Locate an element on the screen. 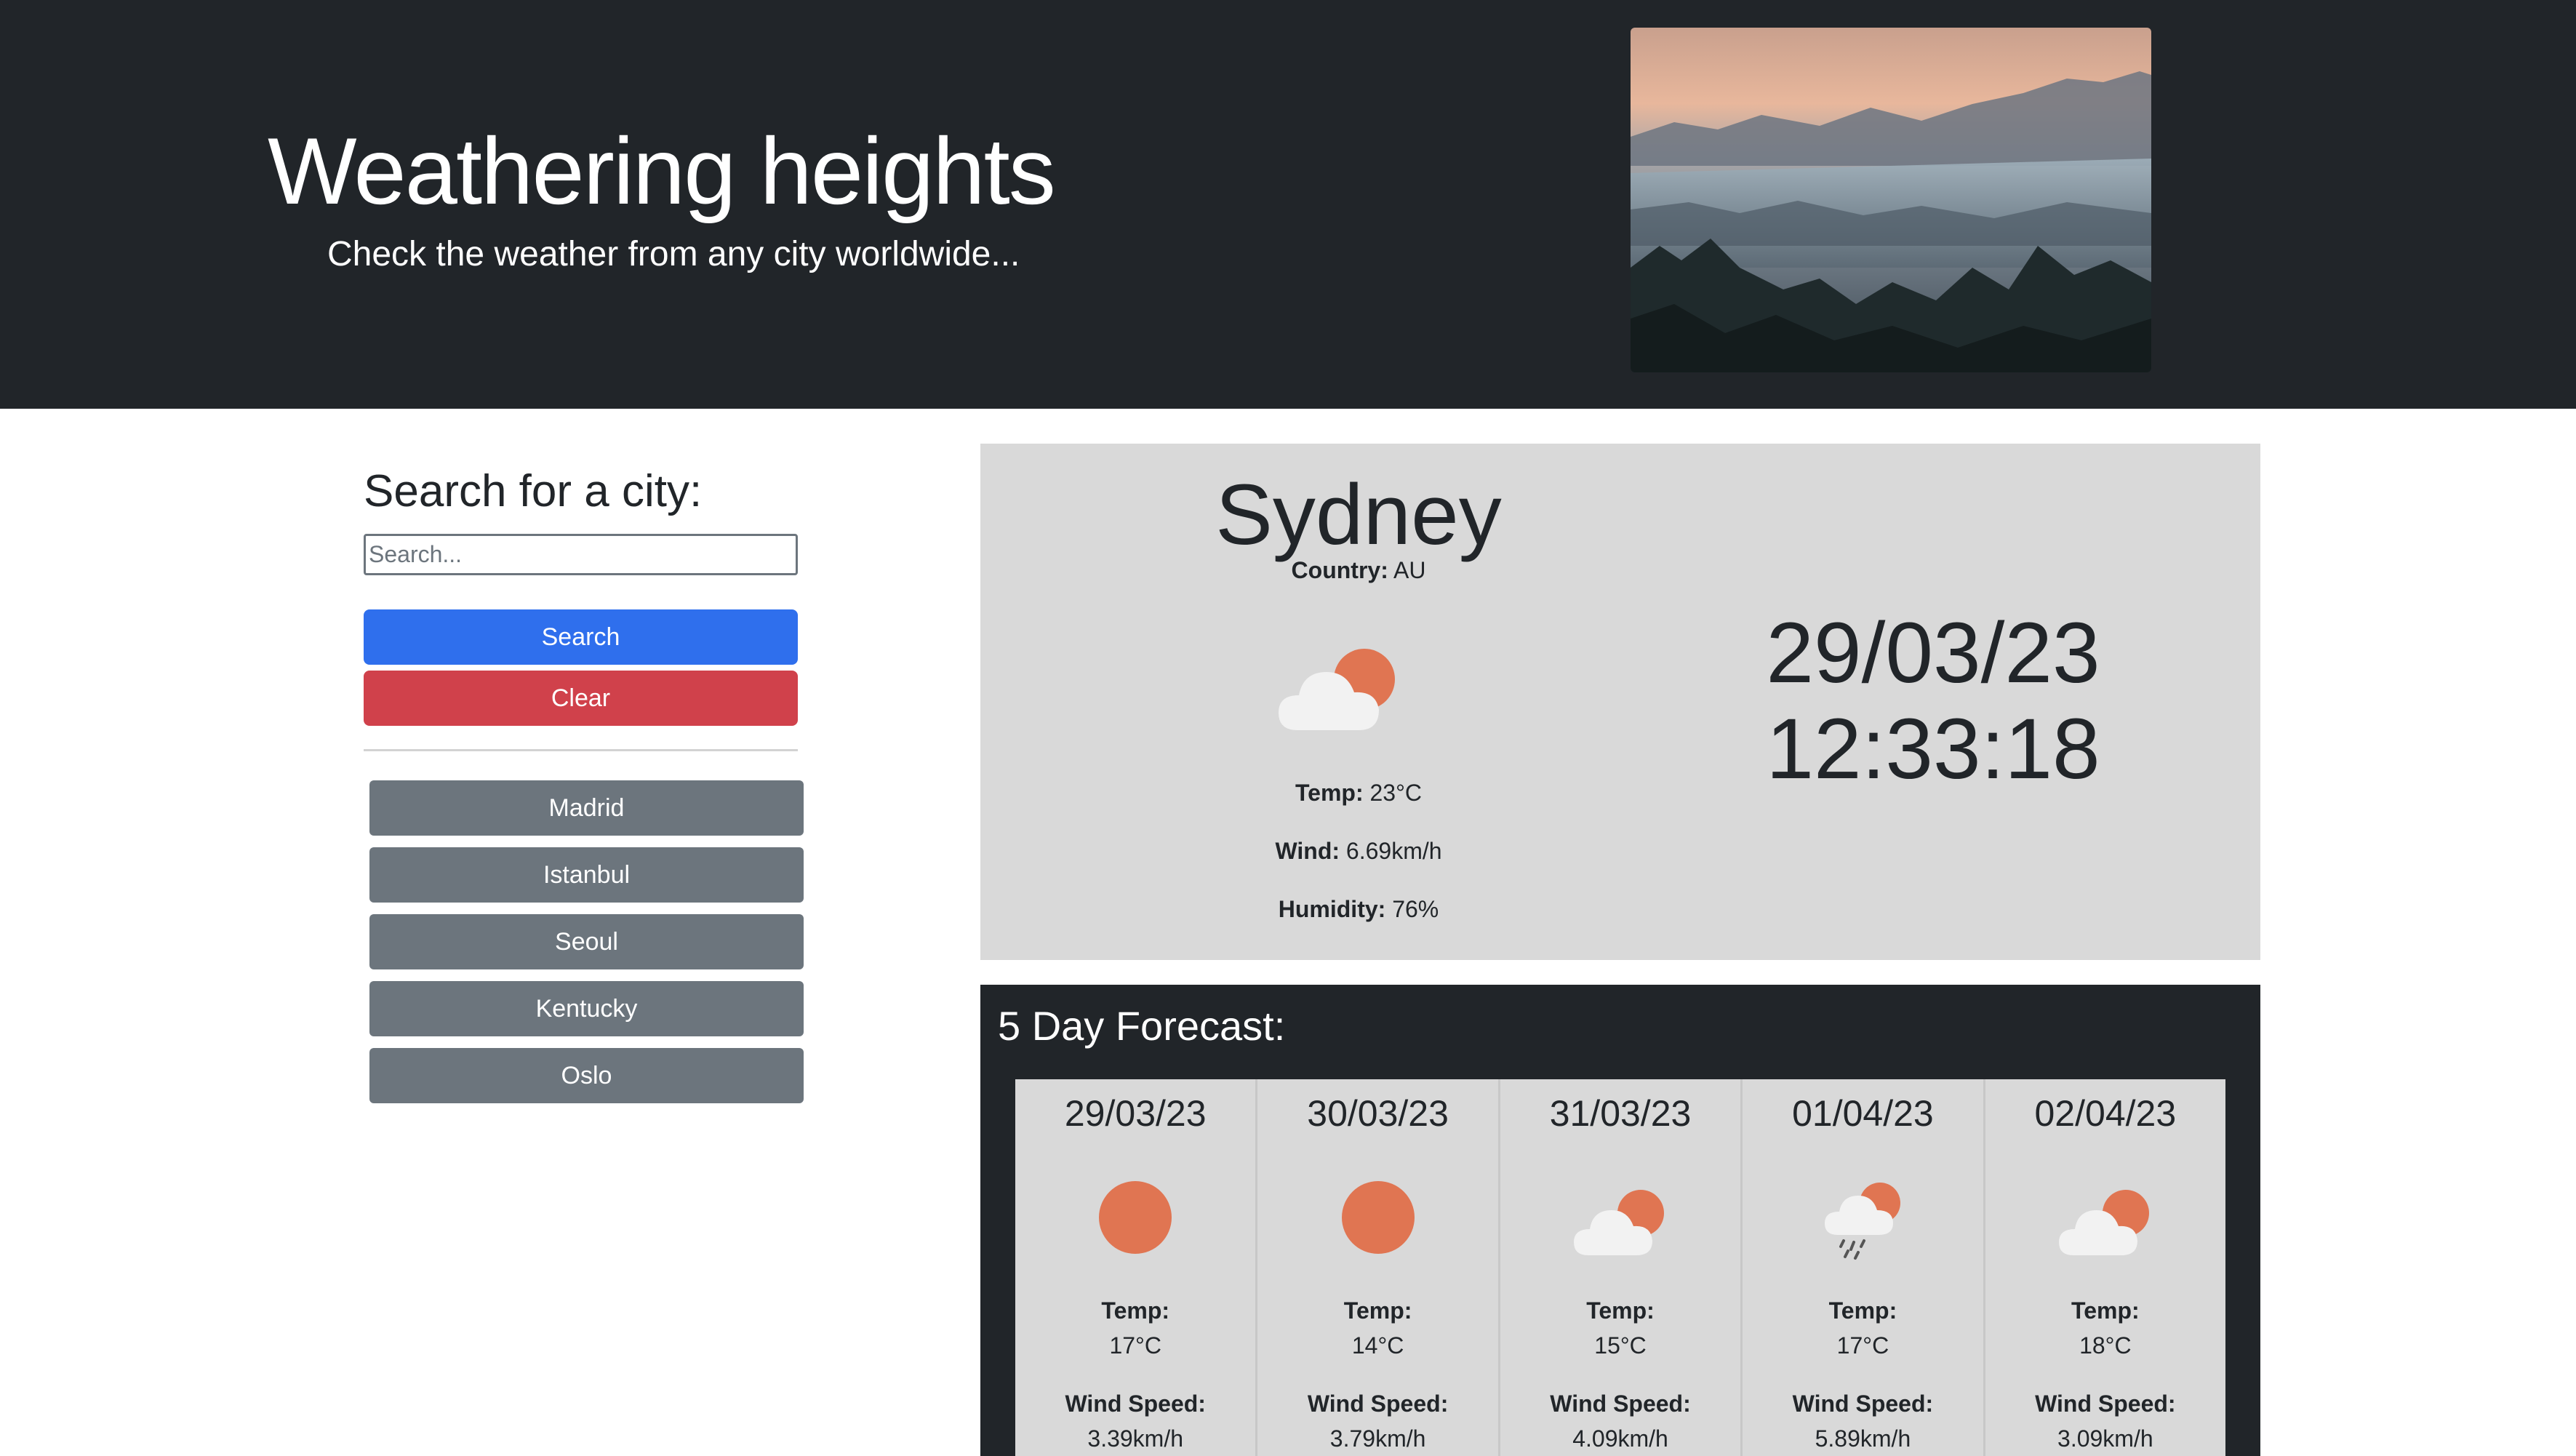 The height and width of the screenshot is (1456, 2576). forecast-wind-value: 4.09km/h is located at coordinates (1620, 1438).